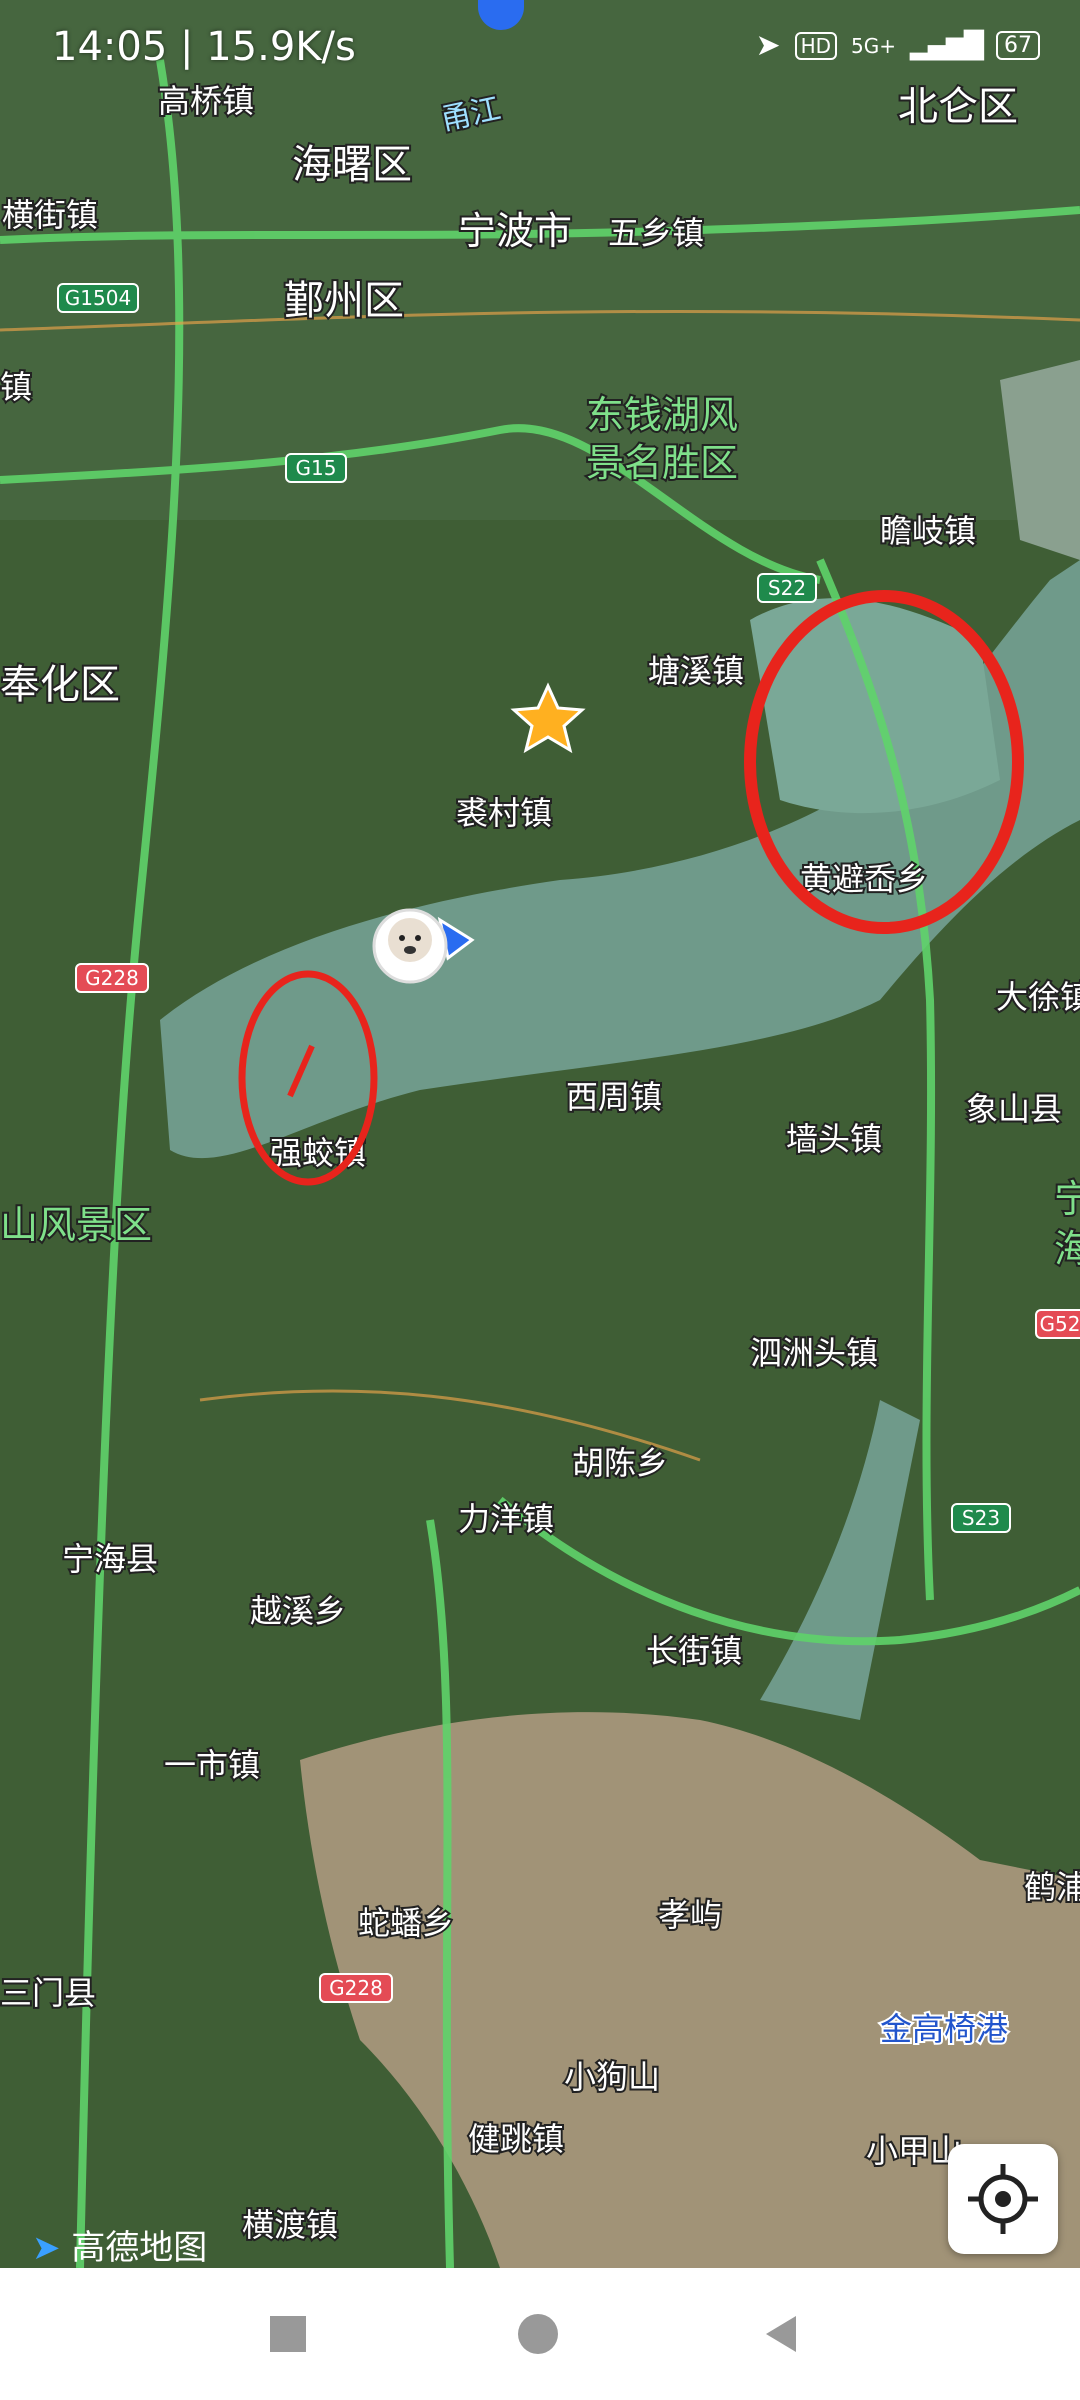 Image resolution: width=1080 pixels, height=2400 pixels. What do you see at coordinates (506, 1519) in the screenshot?
I see `place-label: 力洋镇` at bounding box center [506, 1519].